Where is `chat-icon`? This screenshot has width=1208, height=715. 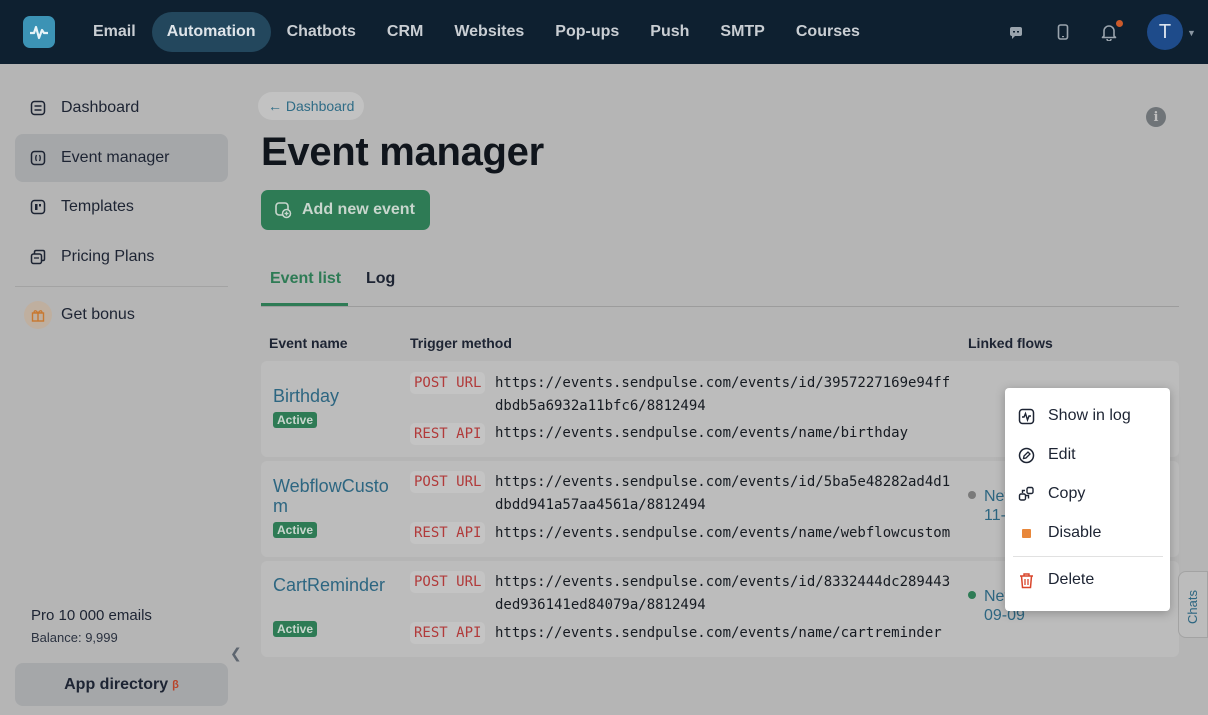 chat-icon is located at coordinates (1016, 32).